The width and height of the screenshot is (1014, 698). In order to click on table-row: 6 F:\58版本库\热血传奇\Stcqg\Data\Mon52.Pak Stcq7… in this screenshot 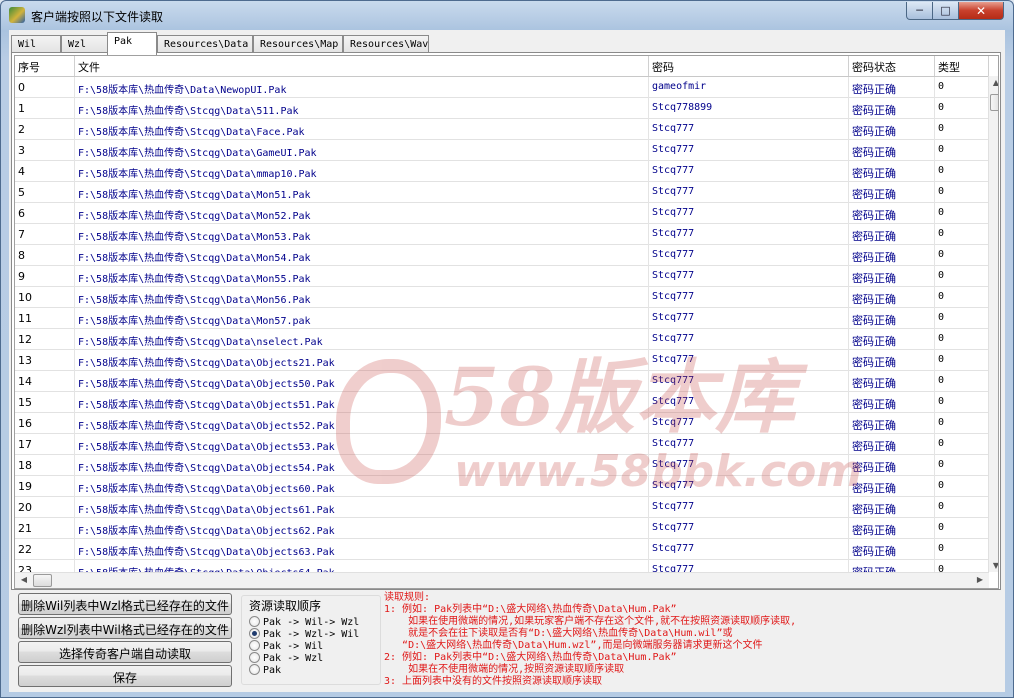, I will do `click(502, 213)`.